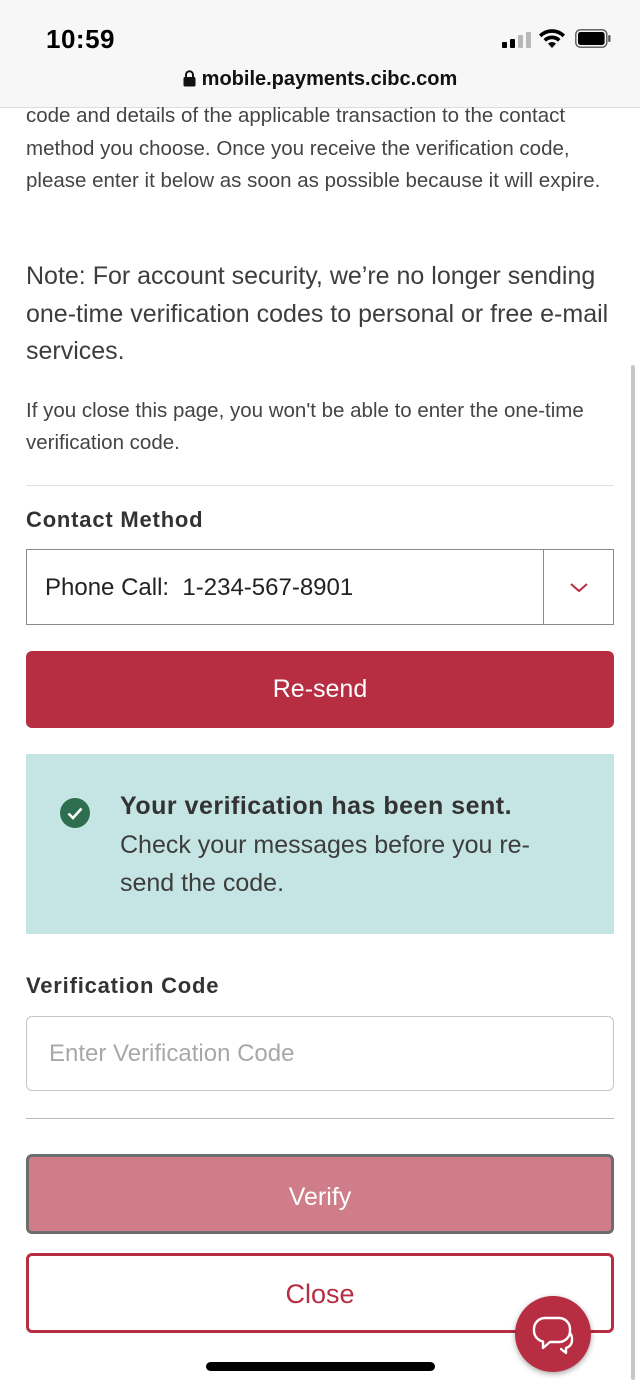 Image resolution: width=640 pixels, height=1386 pixels. What do you see at coordinates (329, 79) in the screenshot?
I see `url-text: mobile.payments.cibc.com` at bounding box center [329, 79].